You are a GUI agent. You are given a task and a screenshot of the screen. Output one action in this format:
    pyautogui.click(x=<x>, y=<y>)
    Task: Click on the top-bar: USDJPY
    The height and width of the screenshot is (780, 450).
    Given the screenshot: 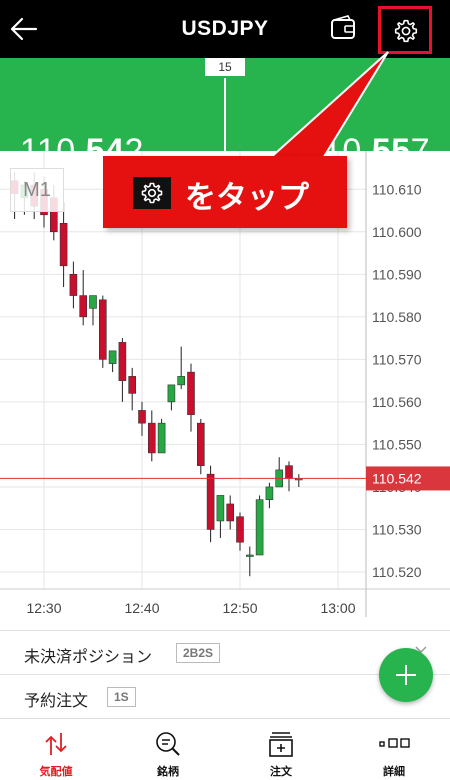 What is the action you would take?
    pyautogui.click(x=225, y=29)
    